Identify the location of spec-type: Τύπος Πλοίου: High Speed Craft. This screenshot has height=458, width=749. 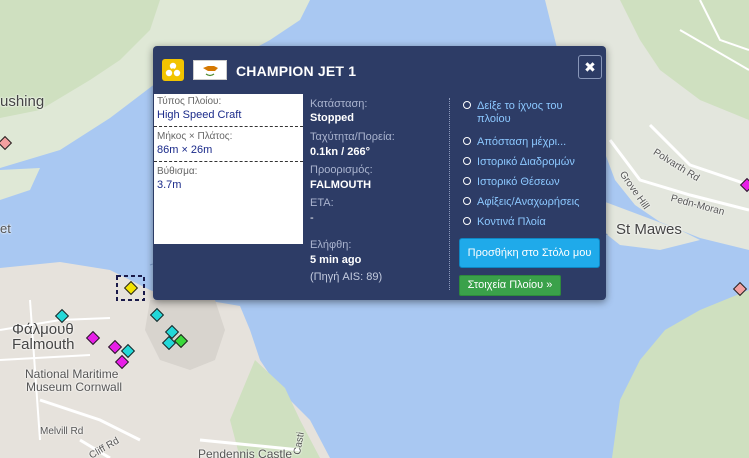
(228, 109).